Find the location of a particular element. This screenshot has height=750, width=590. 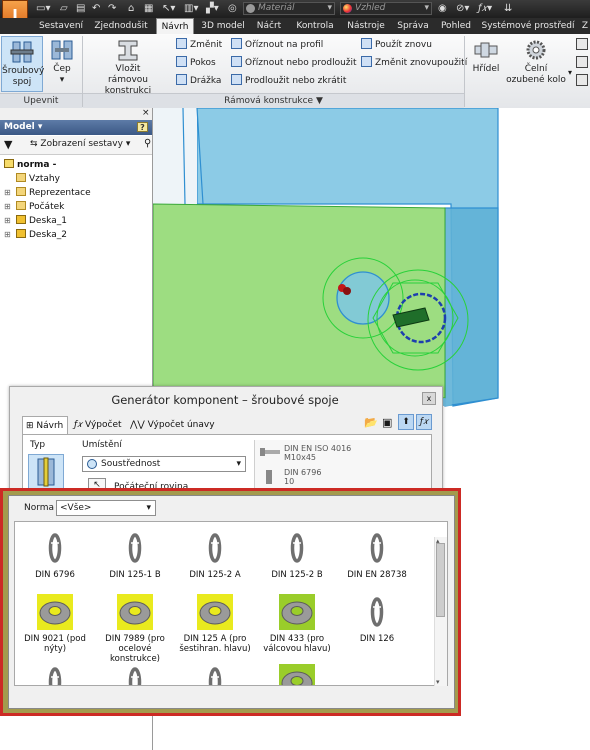

assembly-view-dropdown: ⇆ Zobrazení sestavy ▾ is located at coordinates (80, 144).